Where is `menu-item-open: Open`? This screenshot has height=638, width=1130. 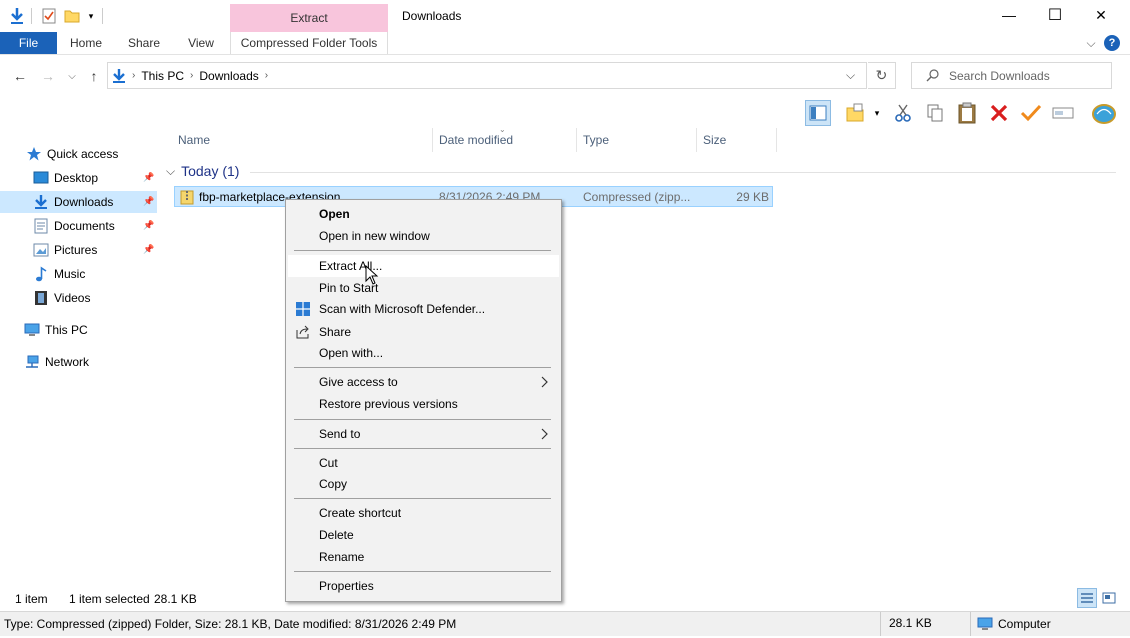
menu-item-open: Open is located at coordinates (423, 214).